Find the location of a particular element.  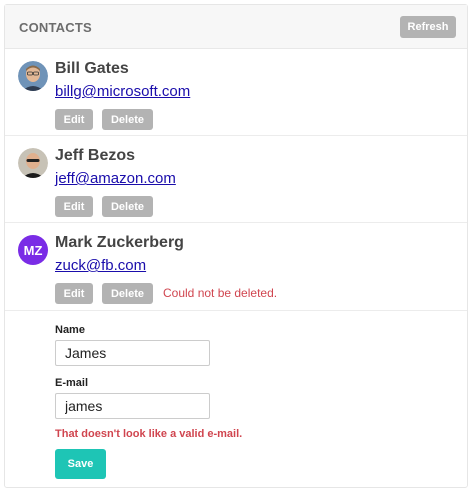

contact-name: Mark Zuckerberg is located at coordinates (119, 242).